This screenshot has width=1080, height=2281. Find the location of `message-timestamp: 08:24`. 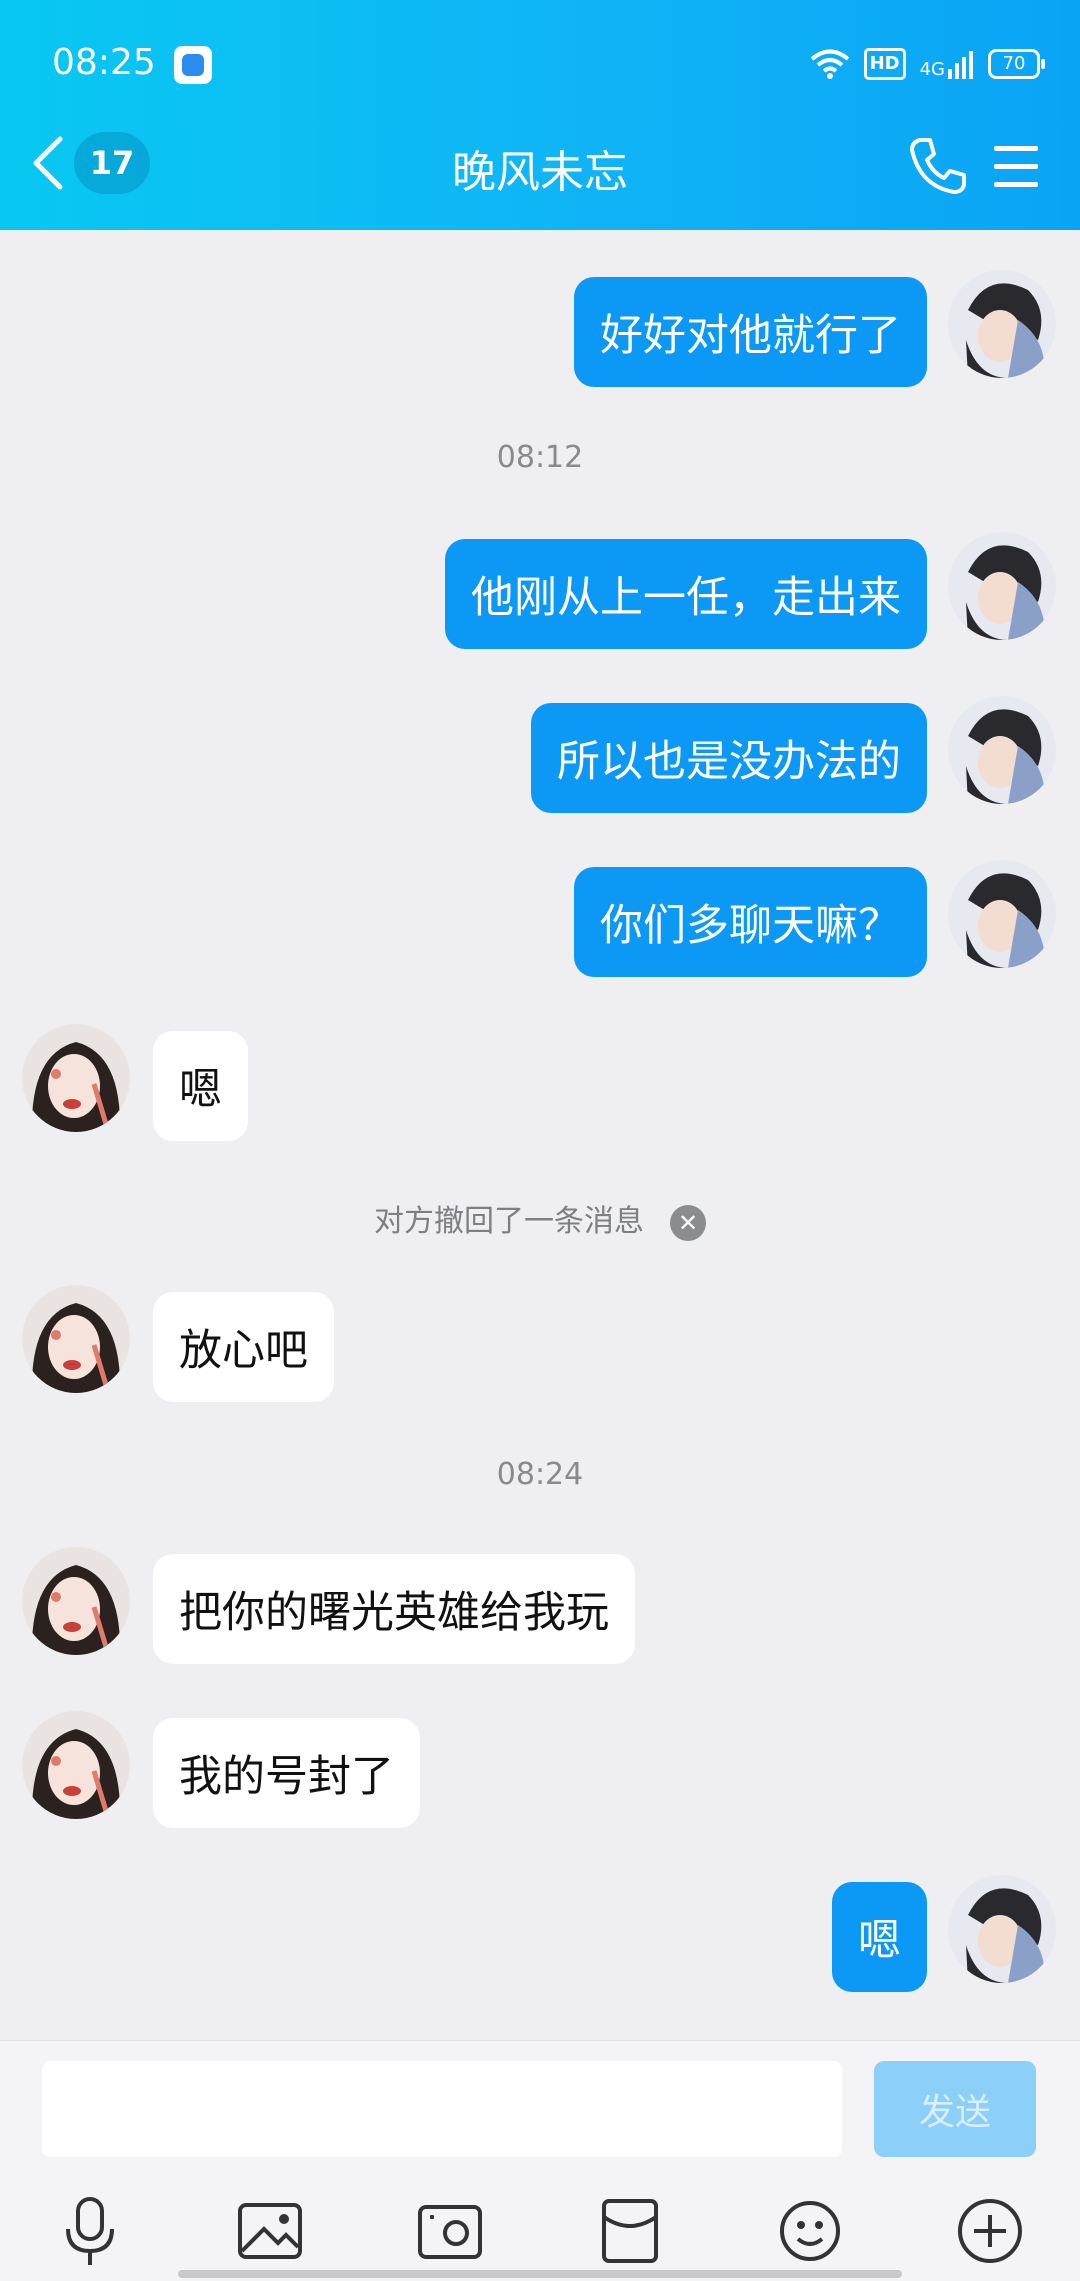

message-timestamp: 08:24 is located at coordinates (540, 1474).